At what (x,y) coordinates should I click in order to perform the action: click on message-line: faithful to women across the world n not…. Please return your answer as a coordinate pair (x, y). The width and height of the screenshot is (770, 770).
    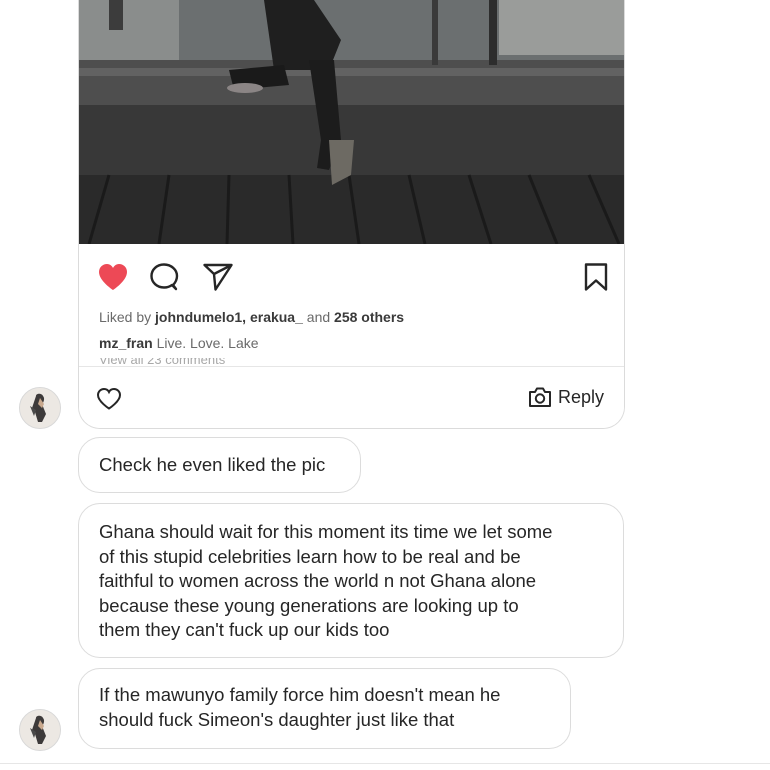
    Looking at the image, I should click on (318, 580).